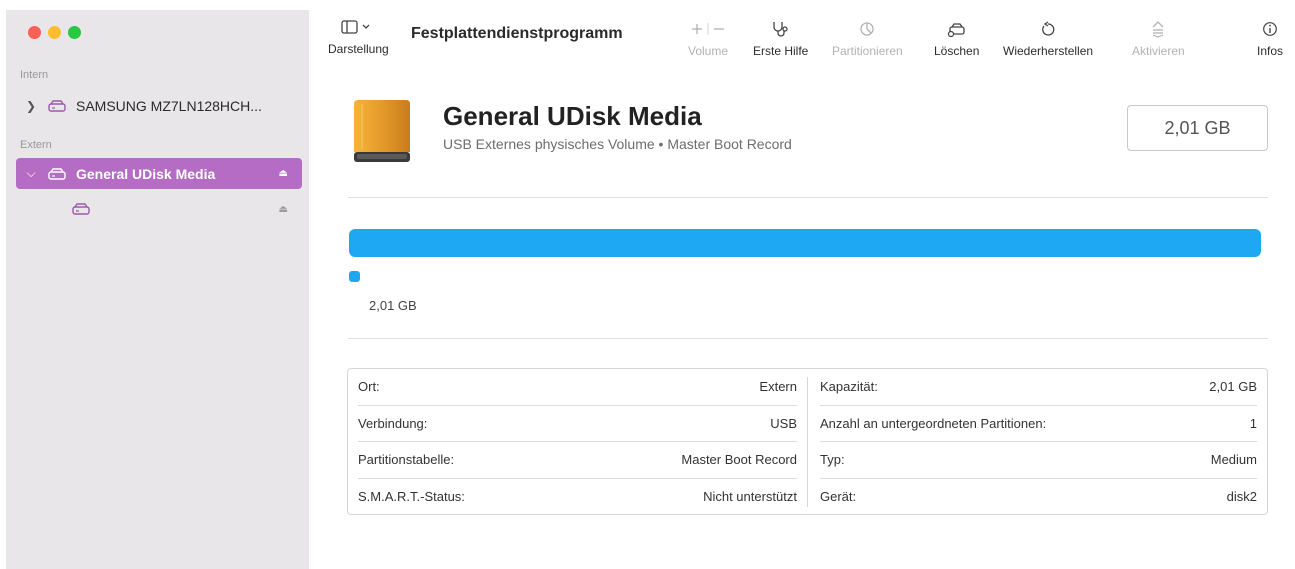 The image size is (1295, 569). I want to click on volume-icon, so click(81, 209).